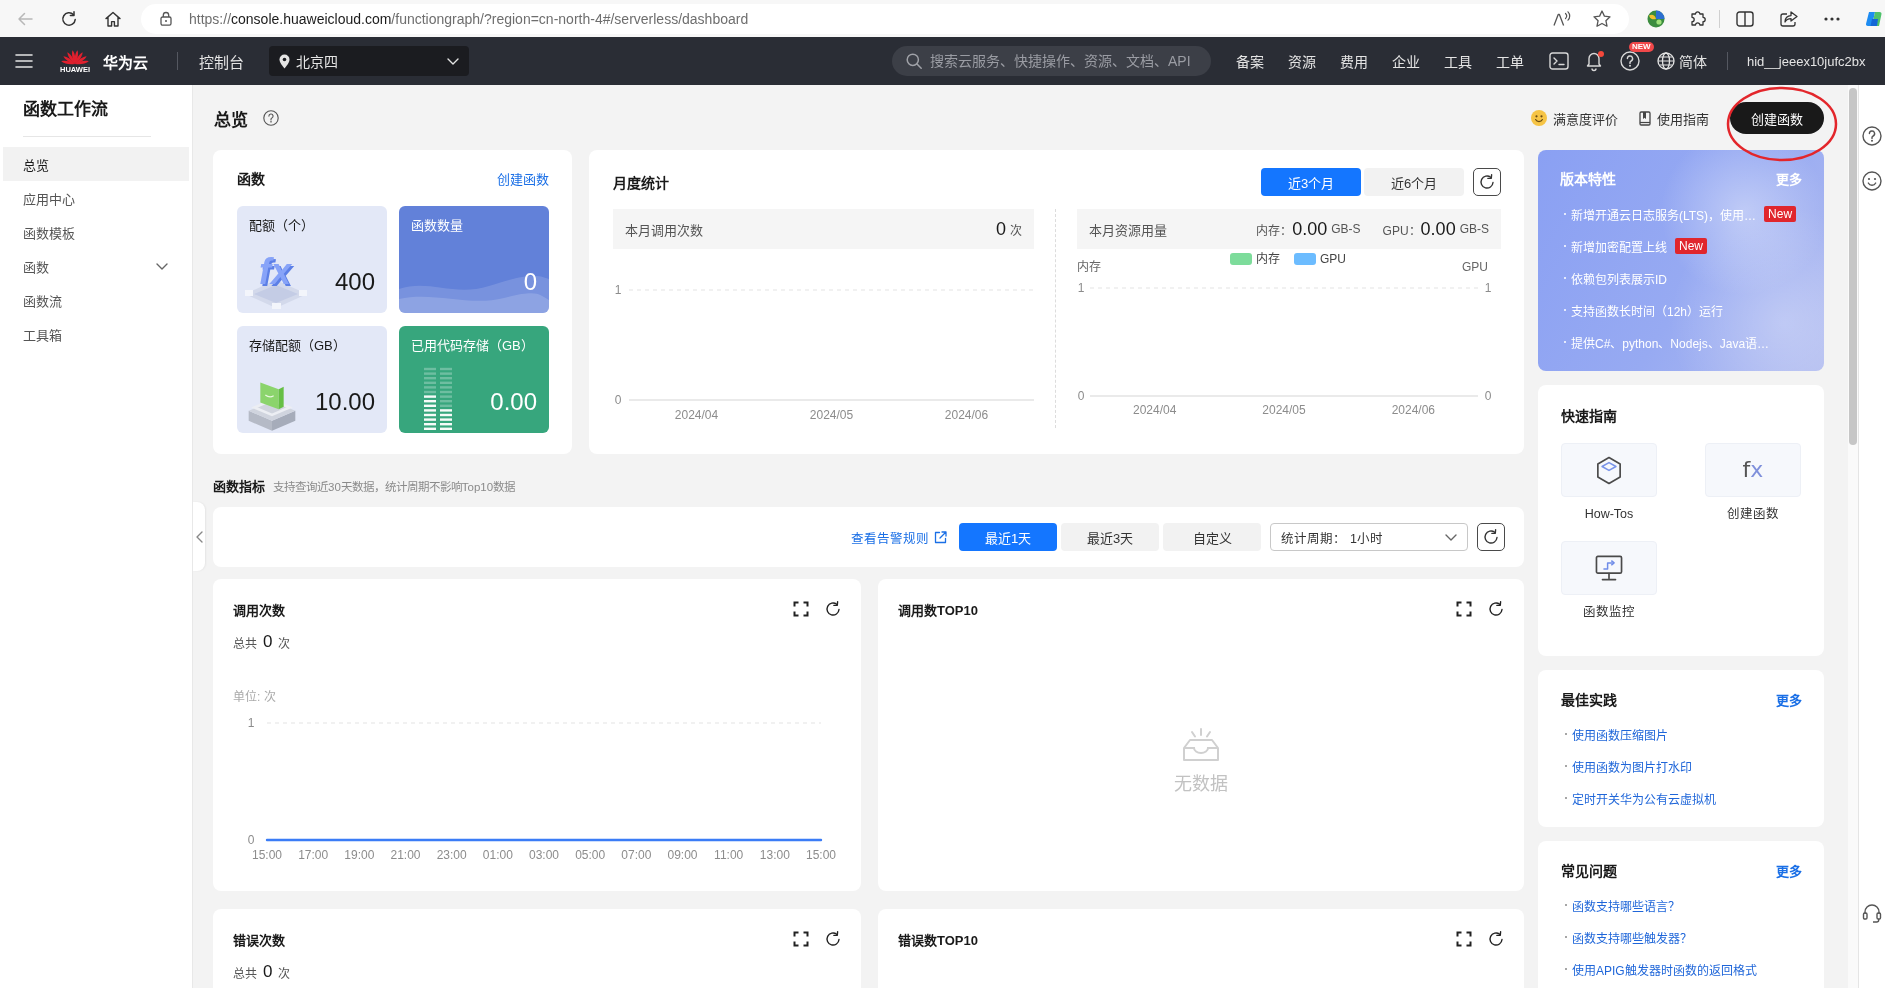 The height and width of the screenshot is (988, 1885). I want to click on console-link: 控制台, so click(221, 61).